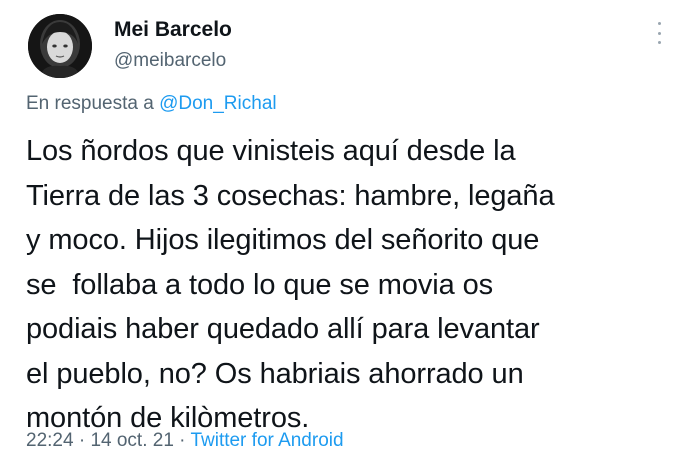  Describe the element at coordinates (50, 440) in the screenshot. I see `tweet-time: 22:24` at that location.